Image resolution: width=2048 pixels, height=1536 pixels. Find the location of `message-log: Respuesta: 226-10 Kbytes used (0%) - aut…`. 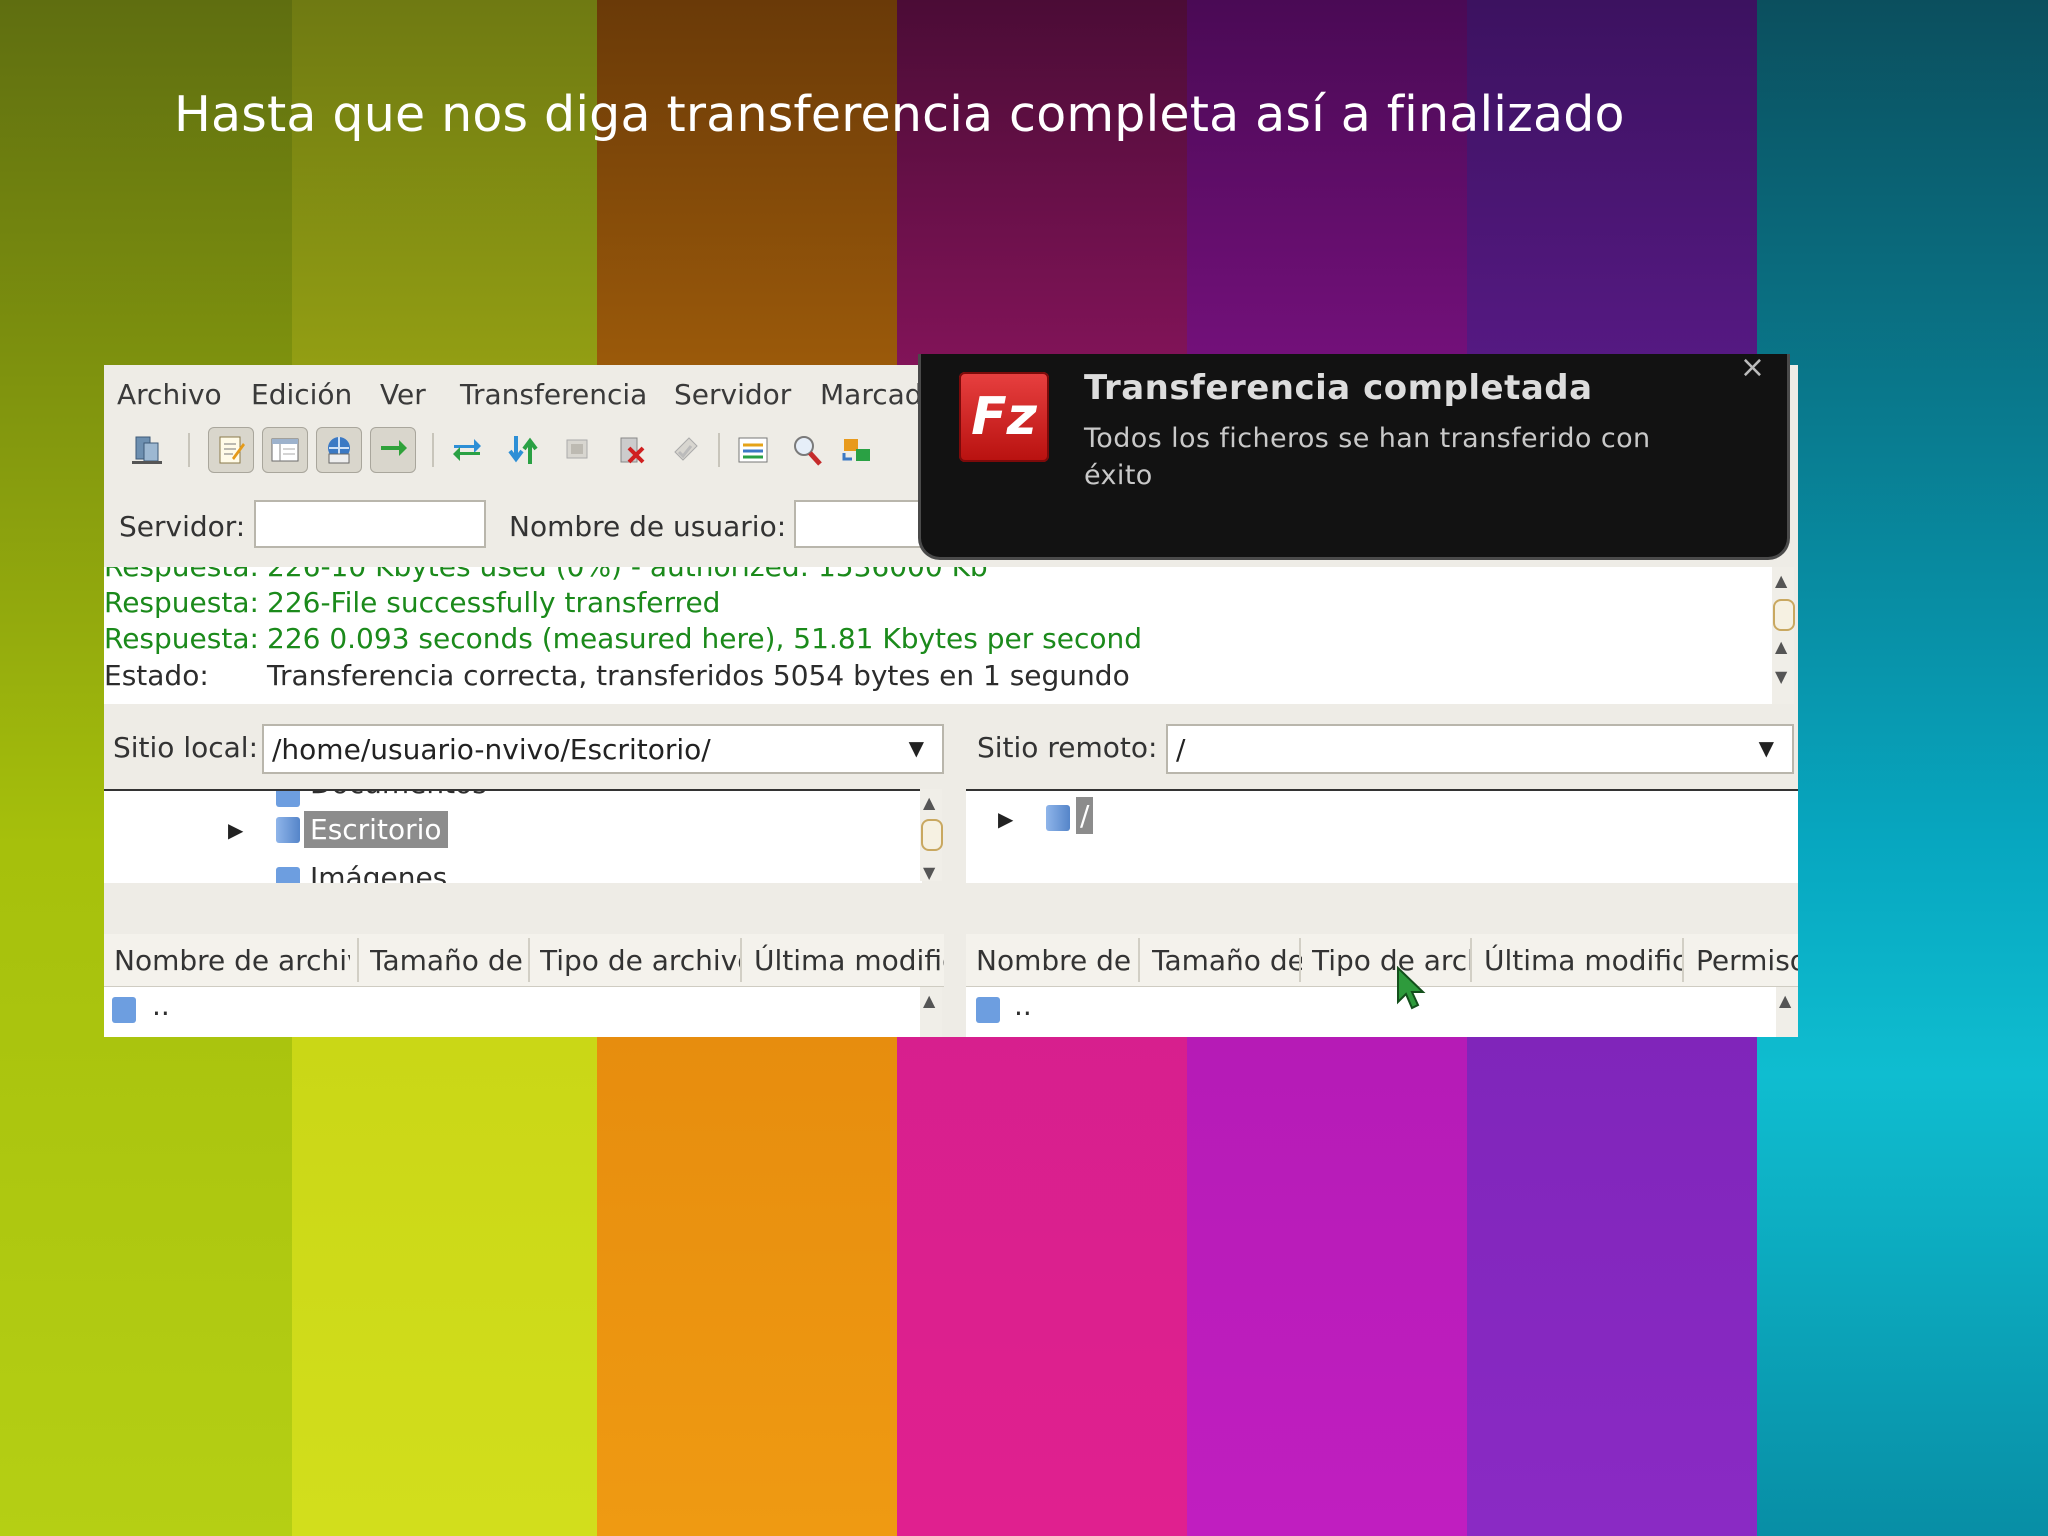

message-log: Respuesta: 226-10 Kbytes used (0%) - aut… is located at coordinates (941, 635).